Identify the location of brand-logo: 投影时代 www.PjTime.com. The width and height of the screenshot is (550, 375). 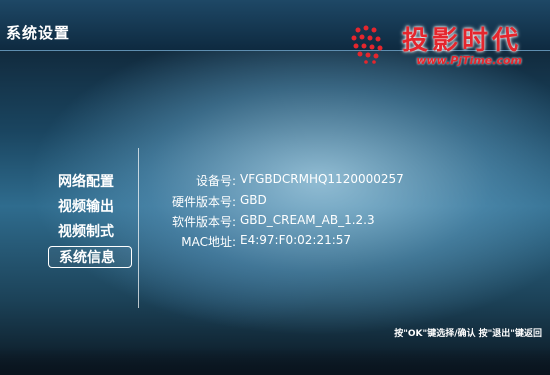
(445, 46).